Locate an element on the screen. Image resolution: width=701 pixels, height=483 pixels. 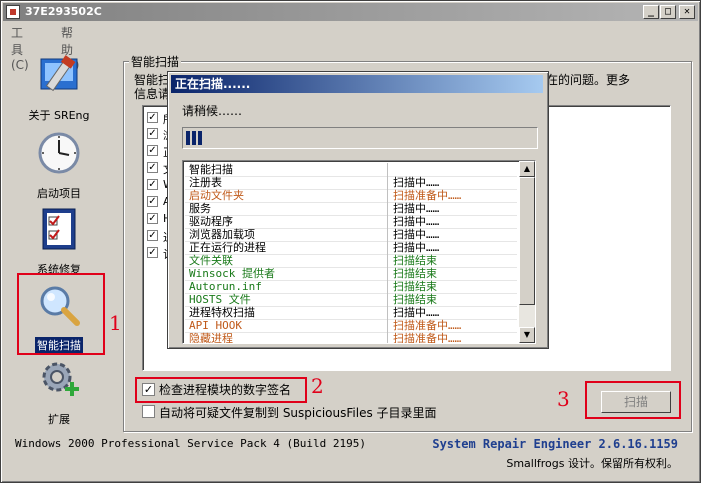
table-row: 文件关联 扫描结束 is located at coordinates (351, 261).